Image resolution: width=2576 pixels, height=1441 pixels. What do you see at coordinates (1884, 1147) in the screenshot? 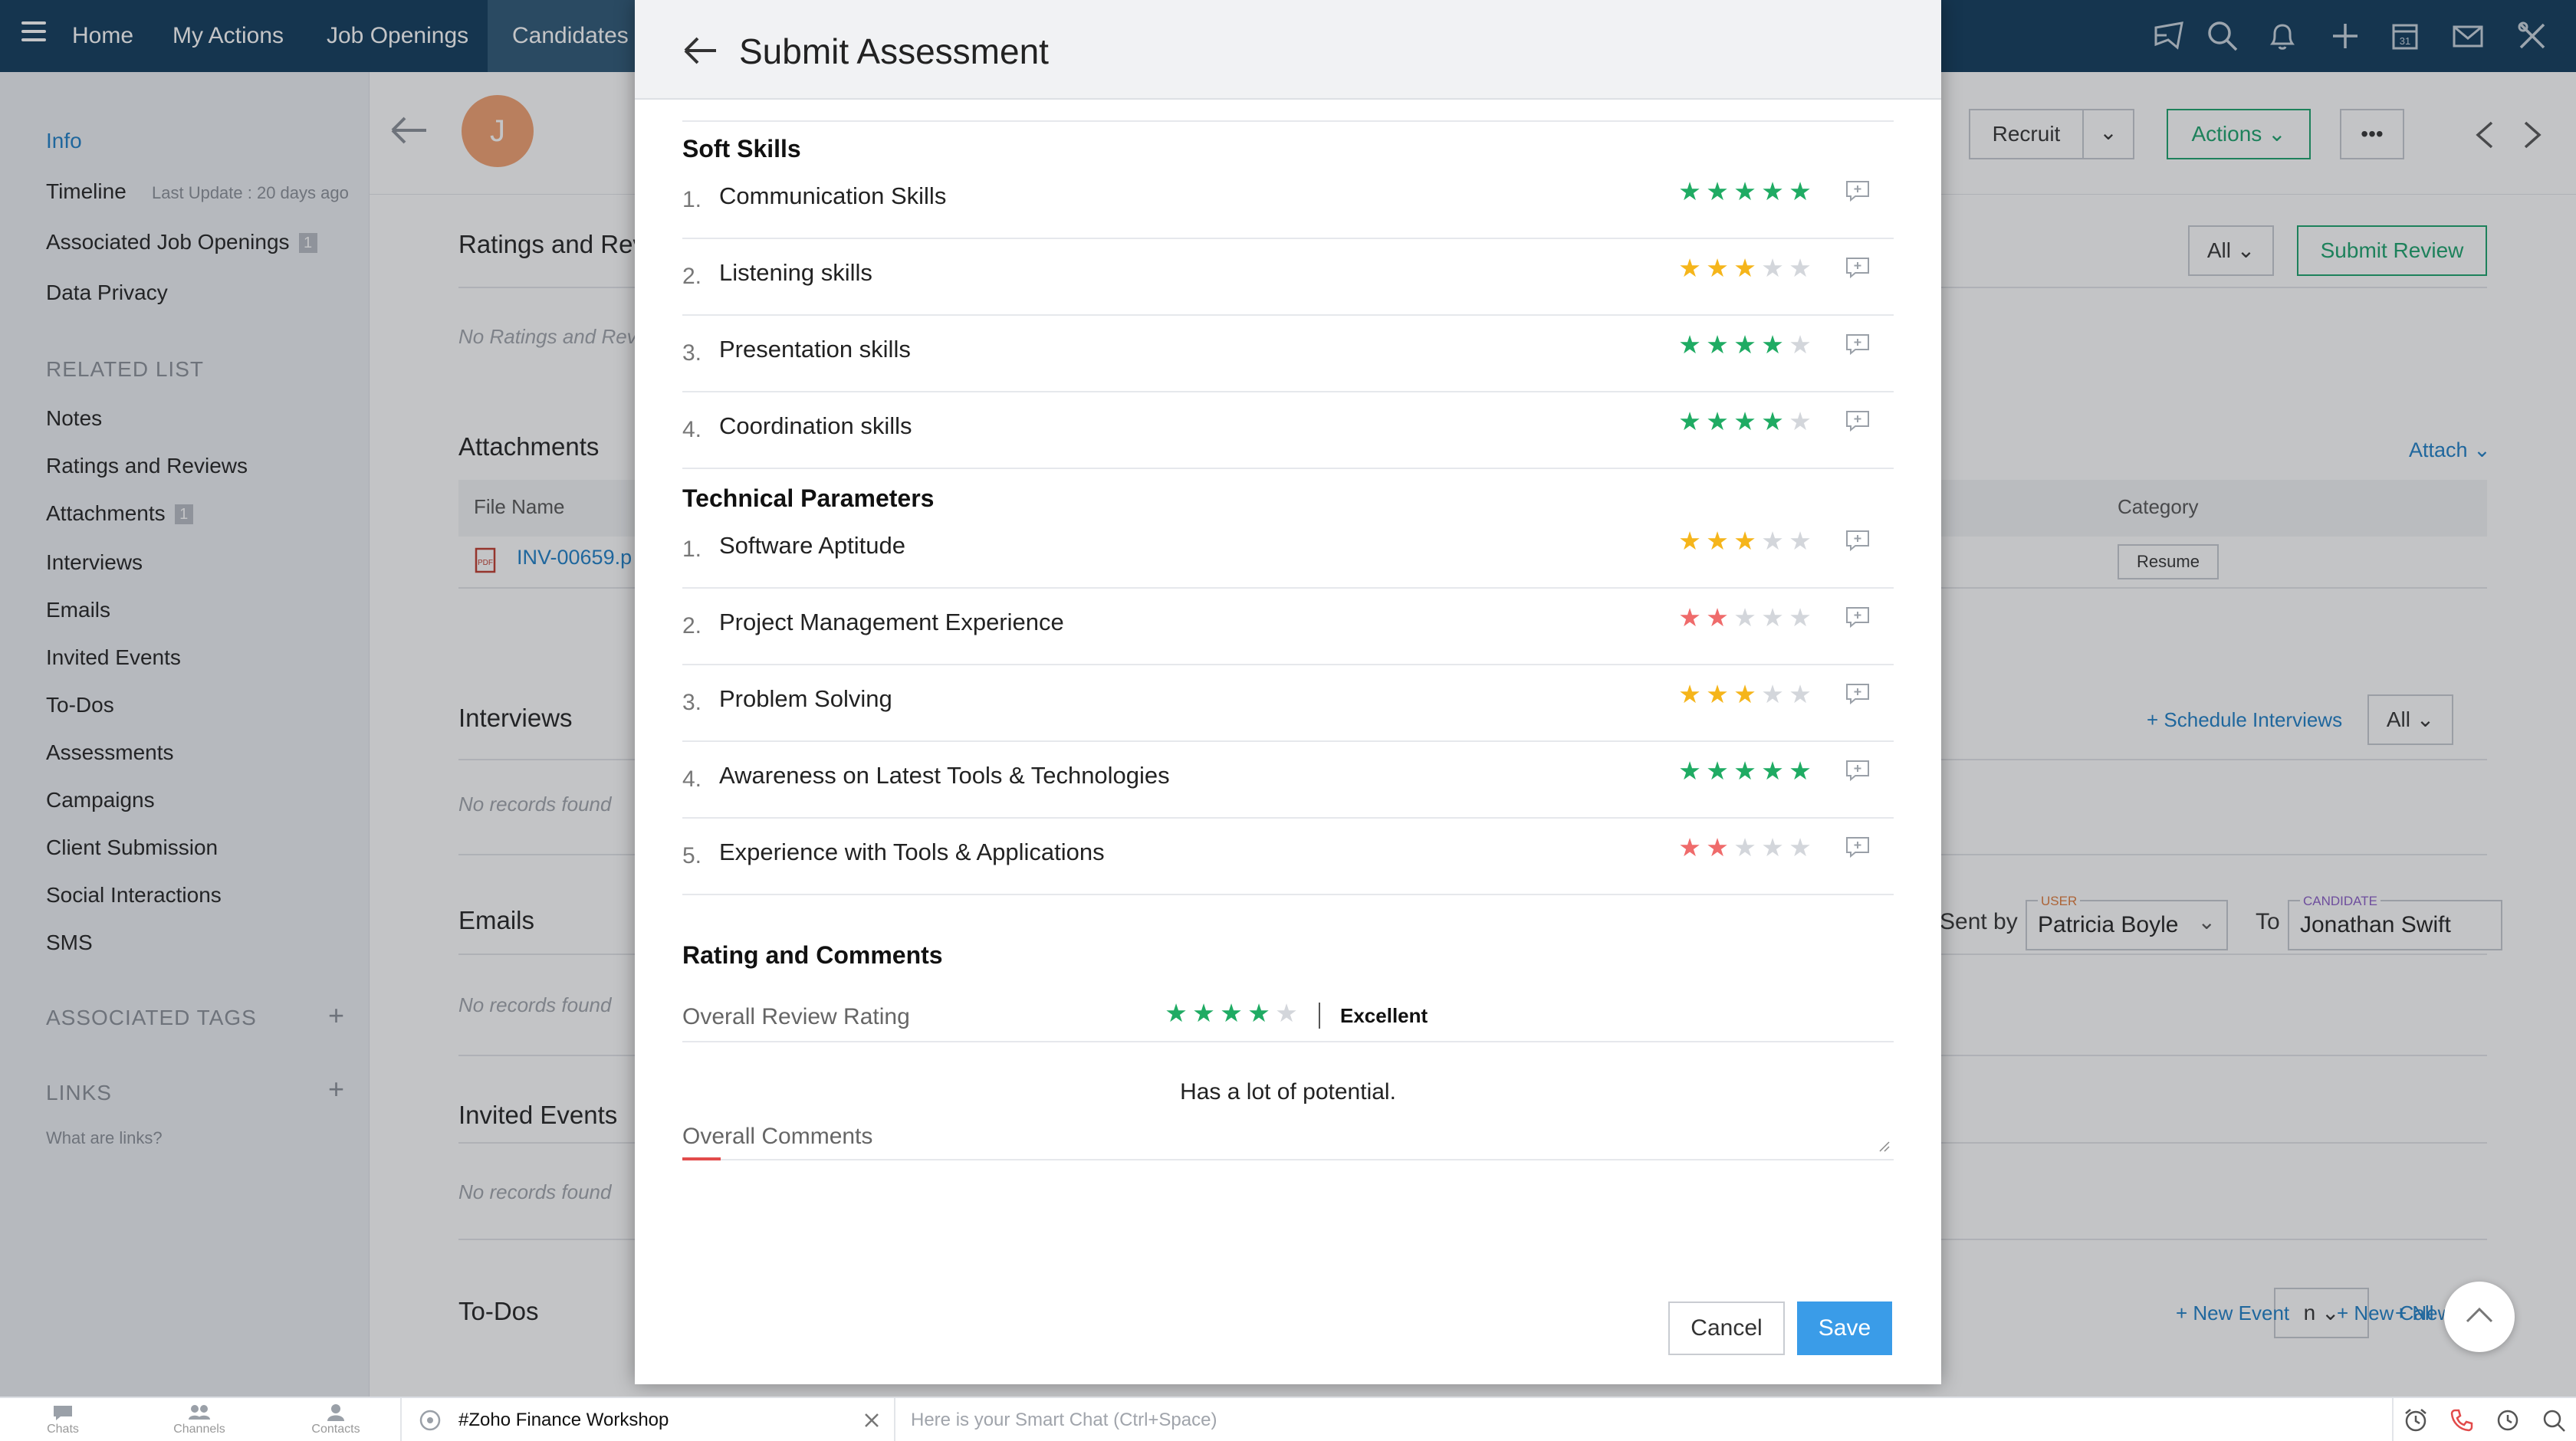
I see `resize-handle-icon` at bounding box center [1884, 1147].